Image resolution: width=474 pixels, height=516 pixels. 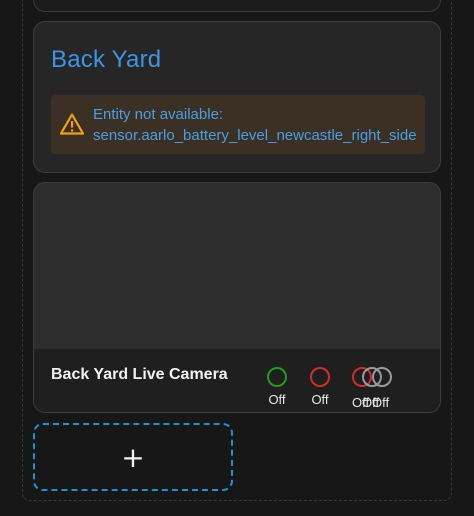 What do you see at coordinates (72, 124) in the screenshot?
I see `warning-triangle-icon` at bounding box center [72, 124].